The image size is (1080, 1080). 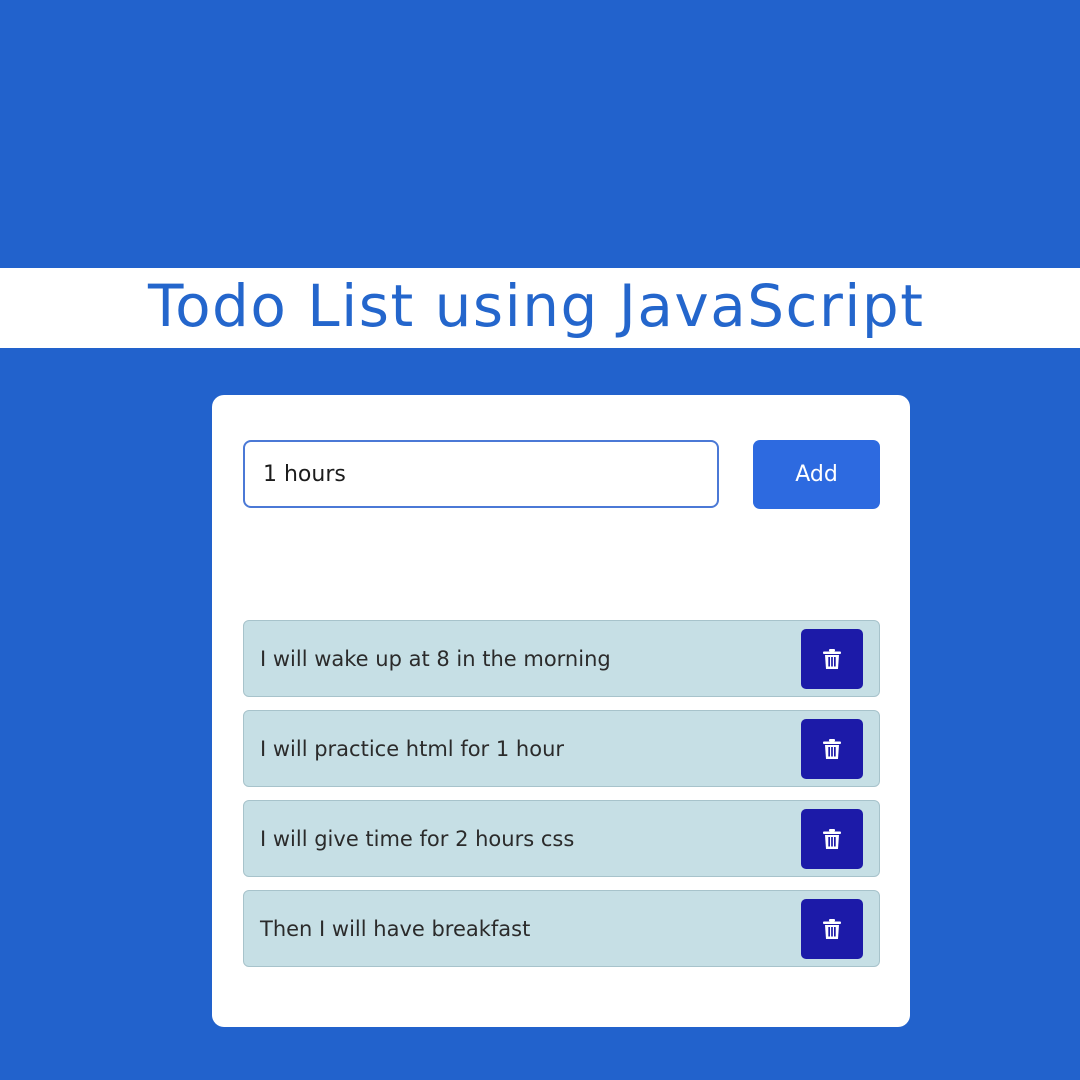 What do you see at coordinates (561, 928) in the screenshot?
I see `todo-item: Then I will have breakfast` at bounding box center [561, 928].